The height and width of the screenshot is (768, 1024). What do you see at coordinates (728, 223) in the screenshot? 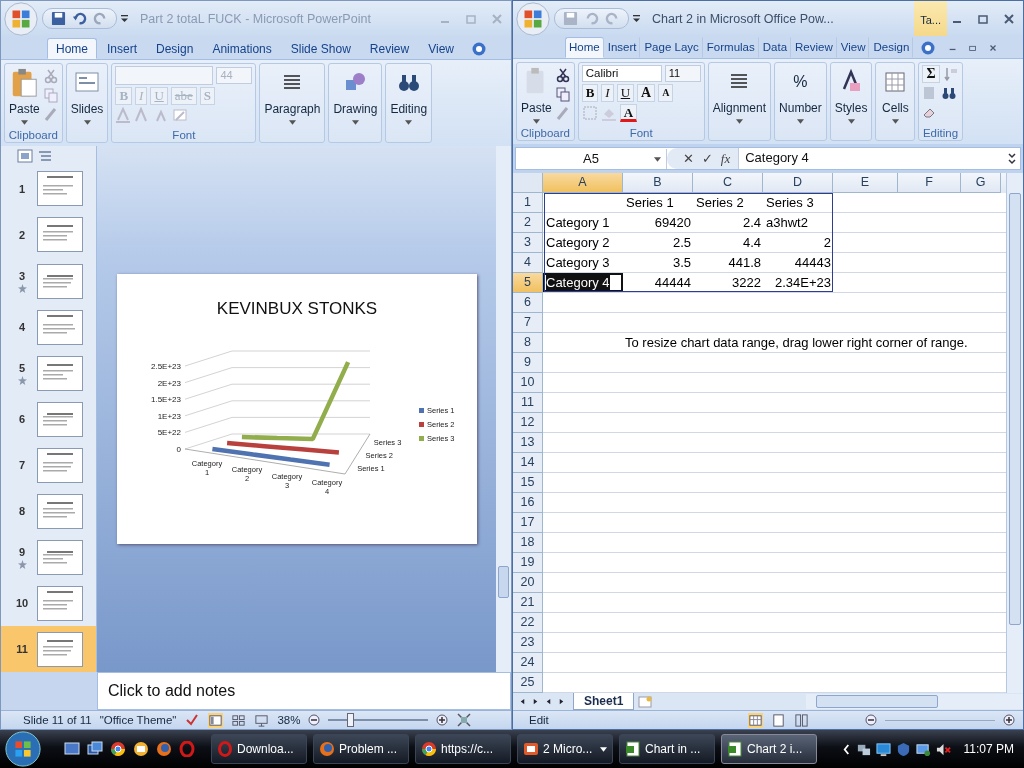
I see `table-cell: 2.4` at bounding box center [728, 223].